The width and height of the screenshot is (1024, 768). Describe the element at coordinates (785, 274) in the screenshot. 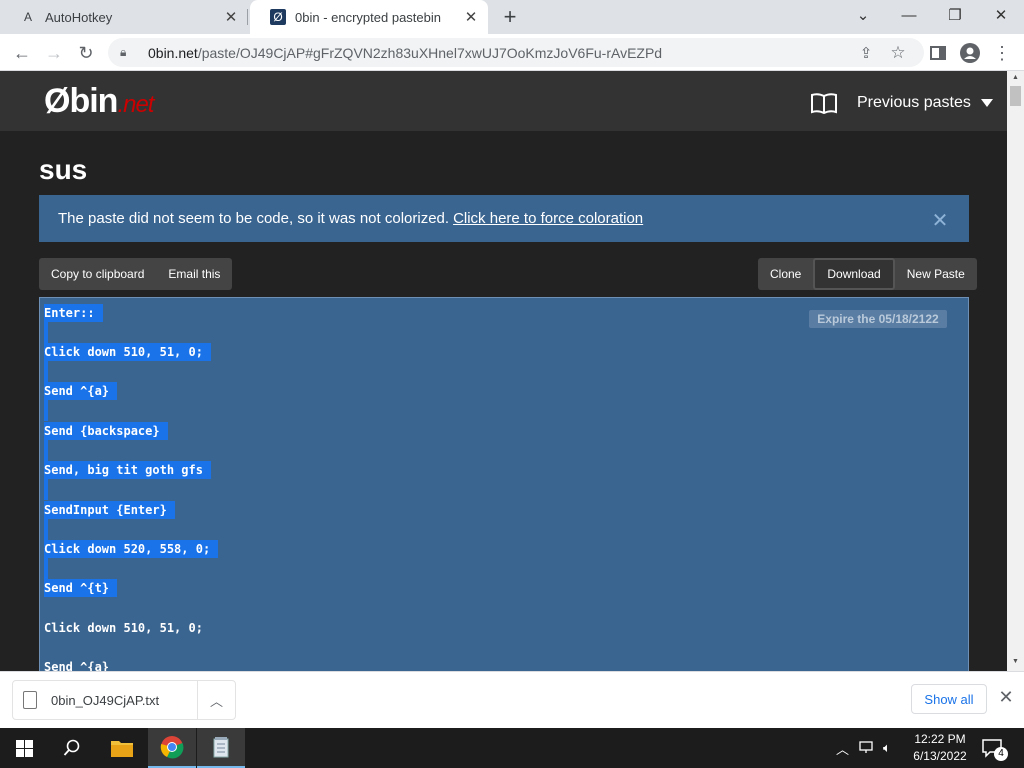

I see `clone-button: Clone` at that location.